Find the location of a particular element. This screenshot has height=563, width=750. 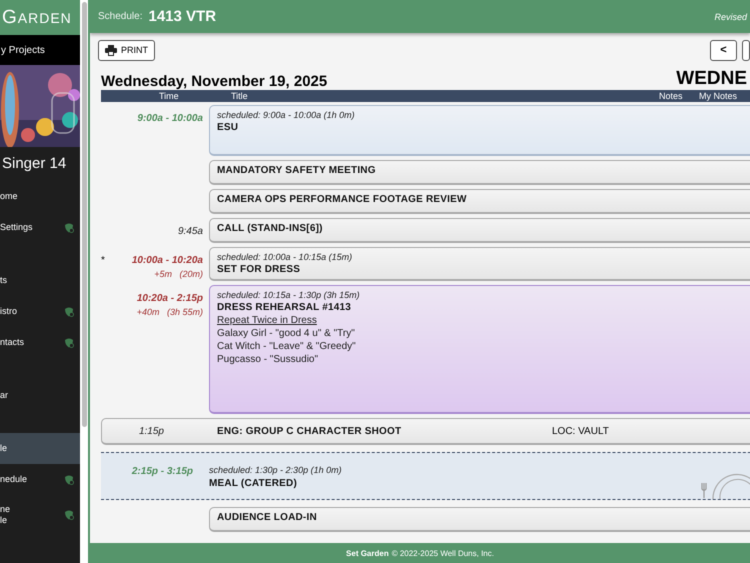

entry-time: 10:20a - 2:15p is located at coordinates (169, 298).